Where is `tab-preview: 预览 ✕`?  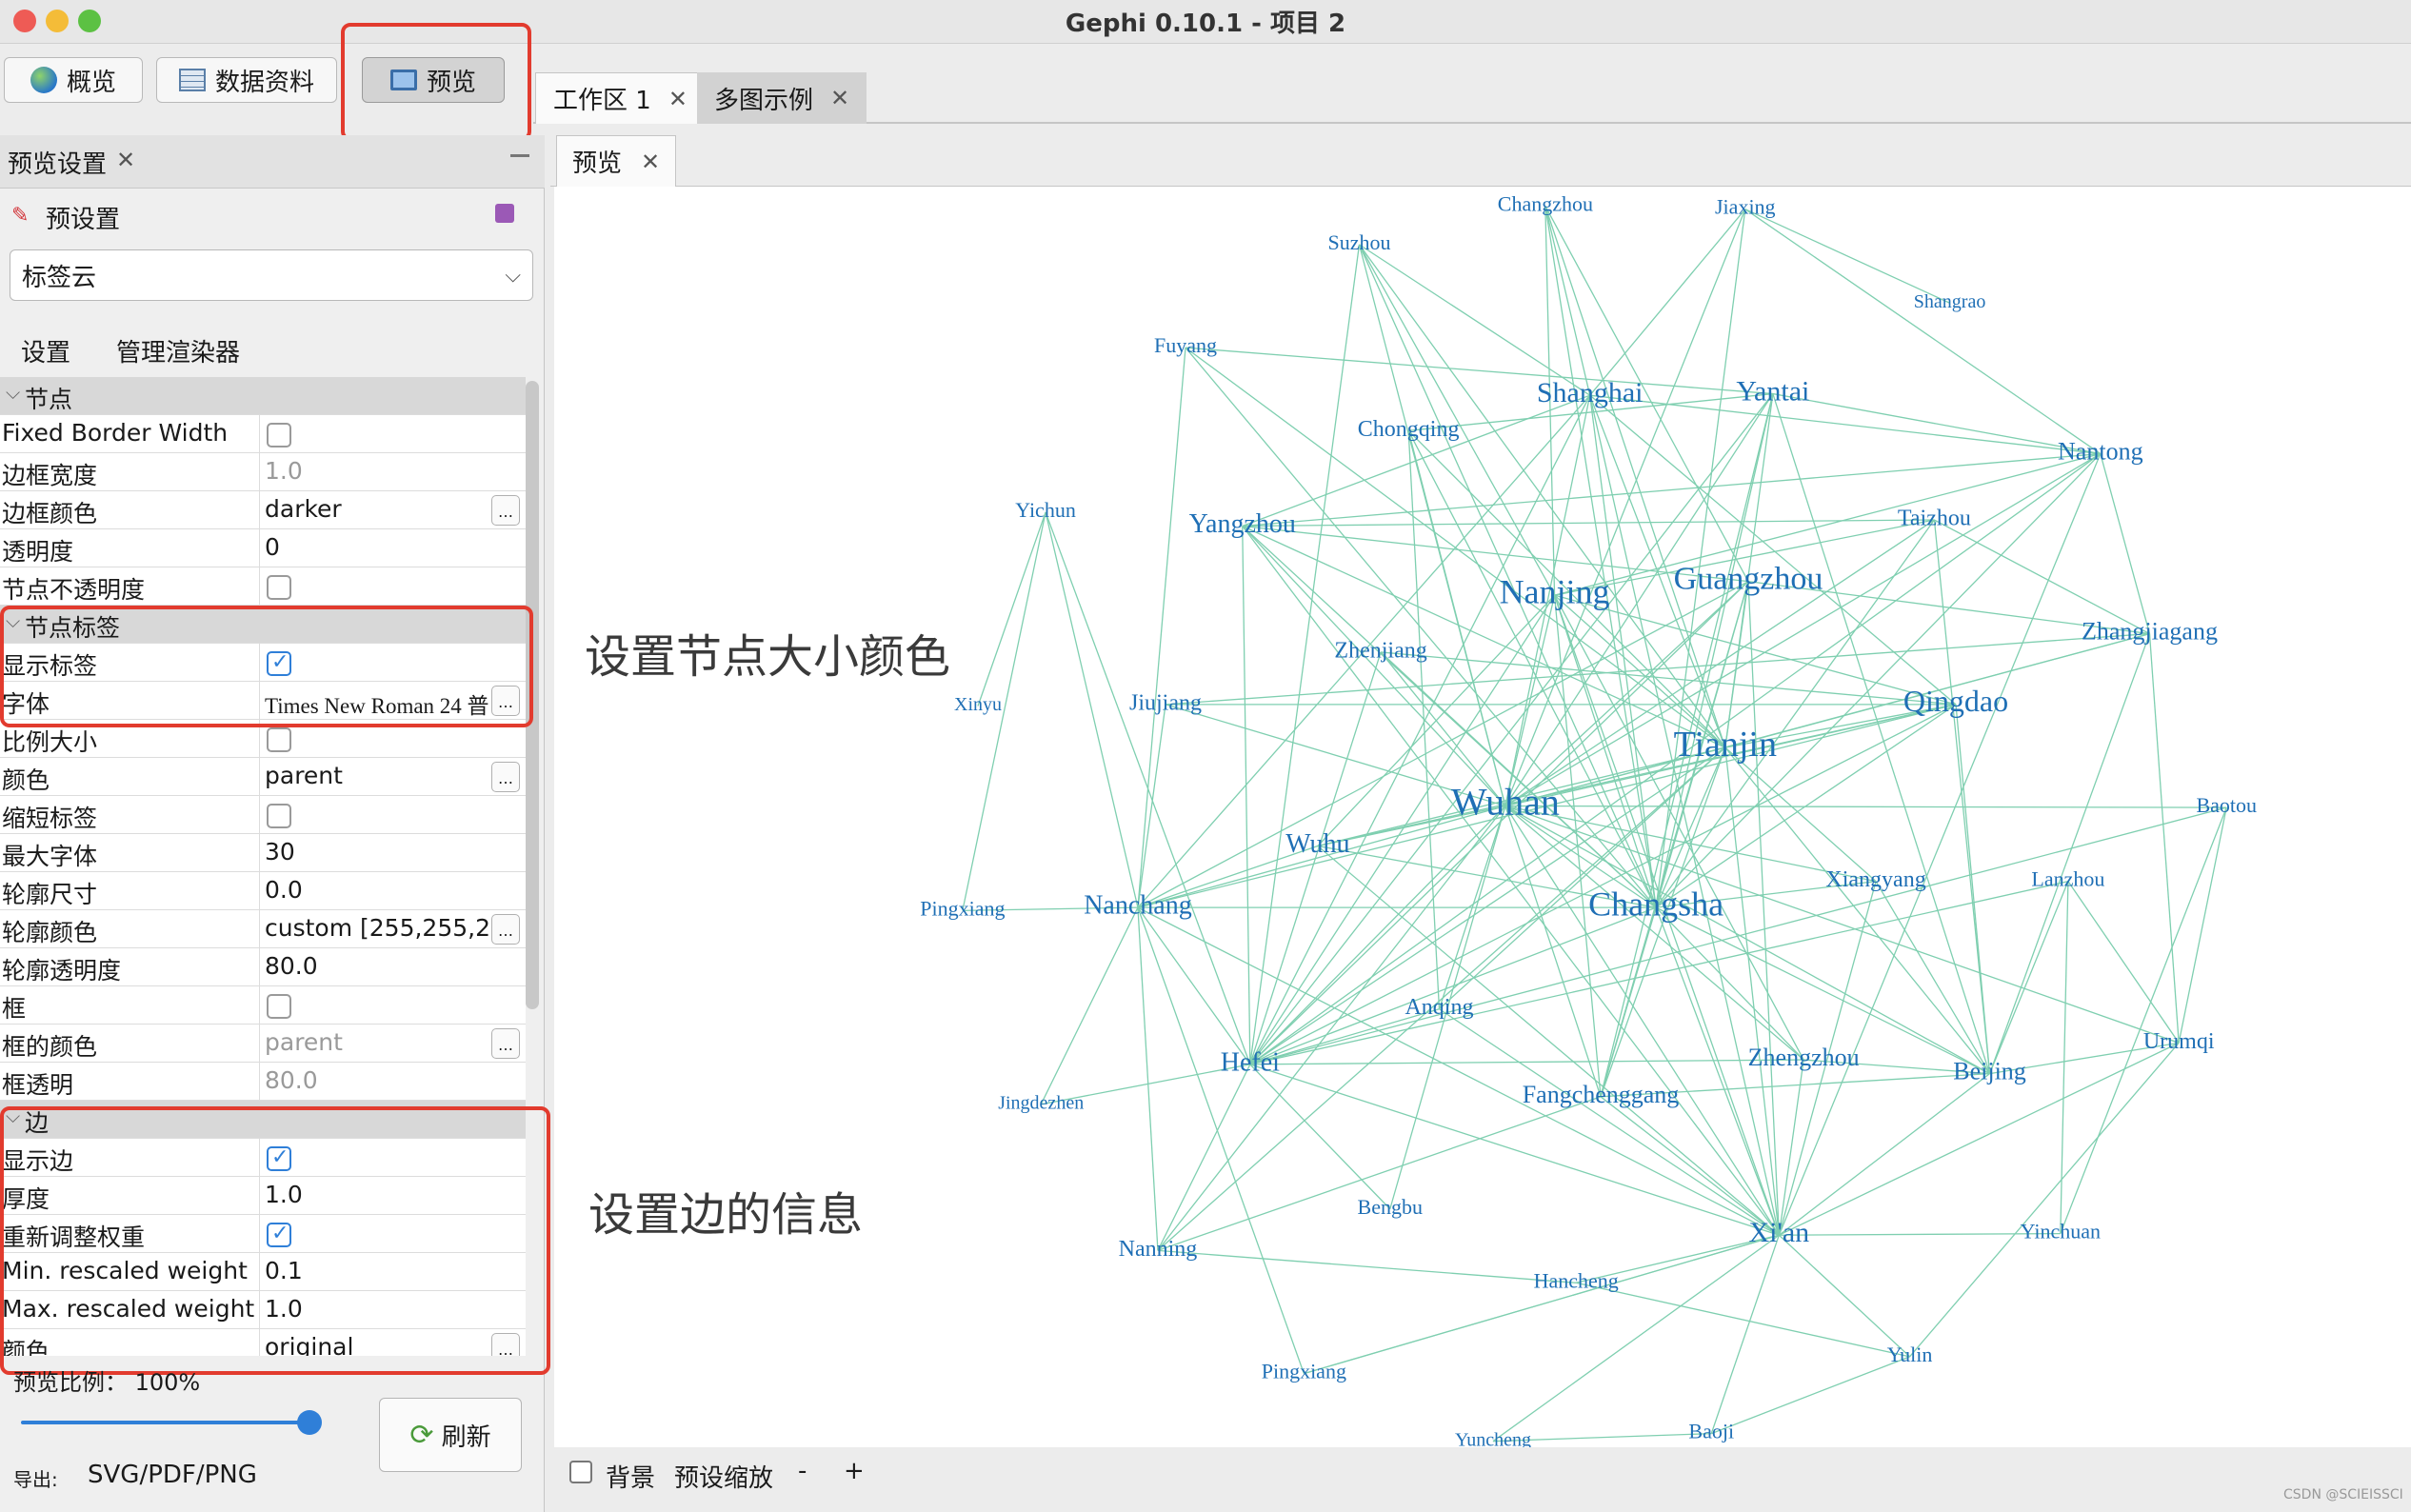 tab-preview: 预览 ✕ is located at coordinates (617, 161).